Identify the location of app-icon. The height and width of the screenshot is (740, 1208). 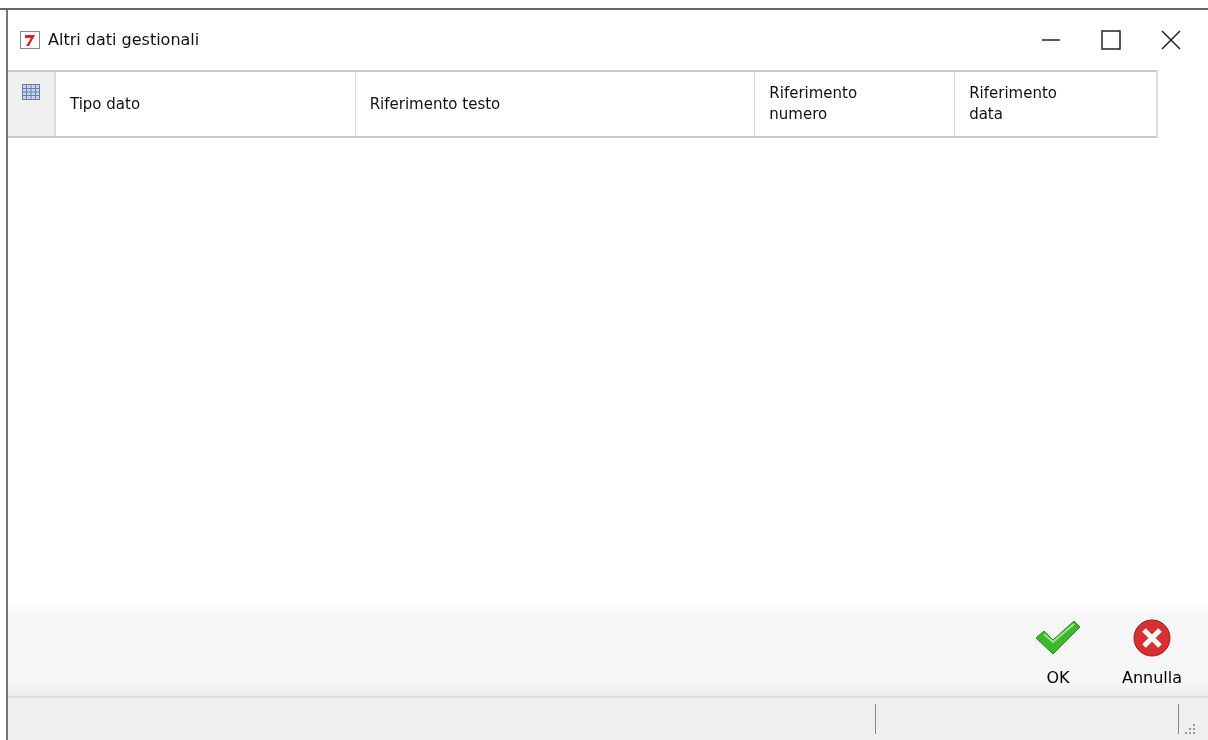
(30, 40).